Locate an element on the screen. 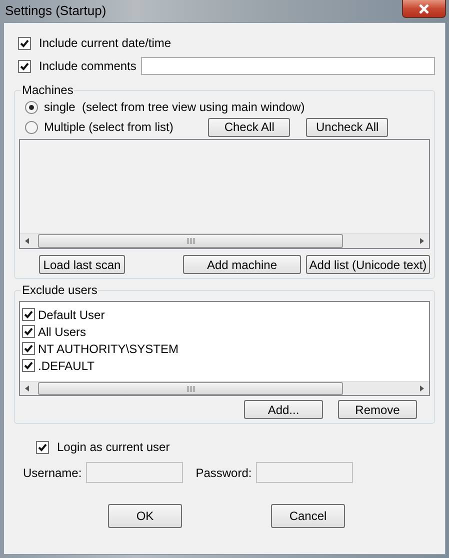 The height and width of the screenshot is (558, 449). radio-label: single (select from tree view using main window) is located at coordinates (174, 107).